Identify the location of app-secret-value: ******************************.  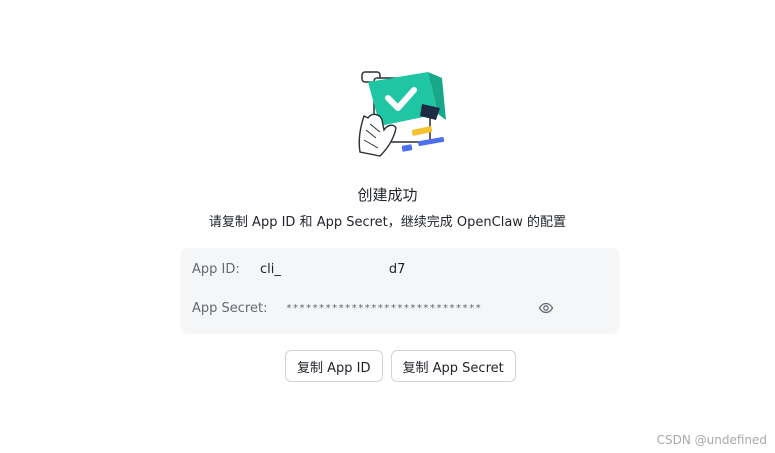
(384, 308).